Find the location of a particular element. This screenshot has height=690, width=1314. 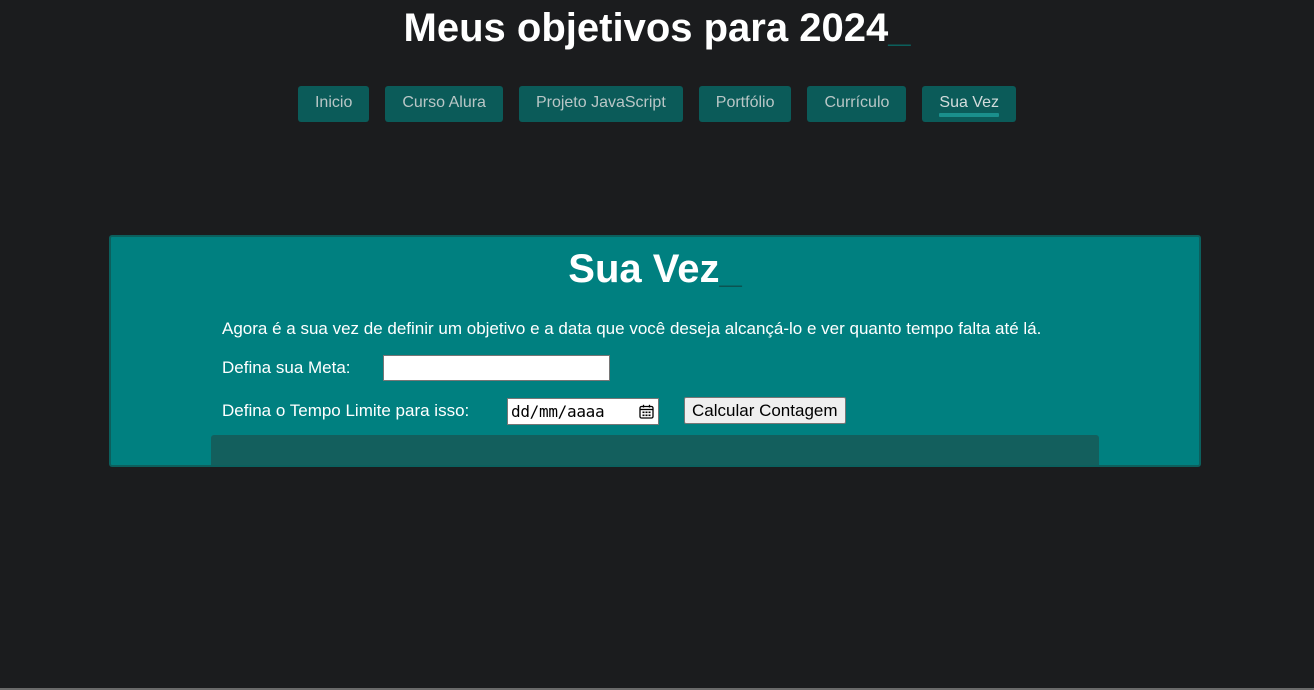

nav-item-curriculo: Currículo is located at coordinates (857, 104).